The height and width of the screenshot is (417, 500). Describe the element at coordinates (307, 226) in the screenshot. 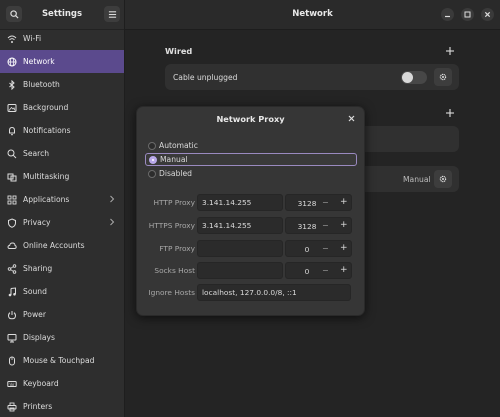

I see `port-value: 3128` at that location.